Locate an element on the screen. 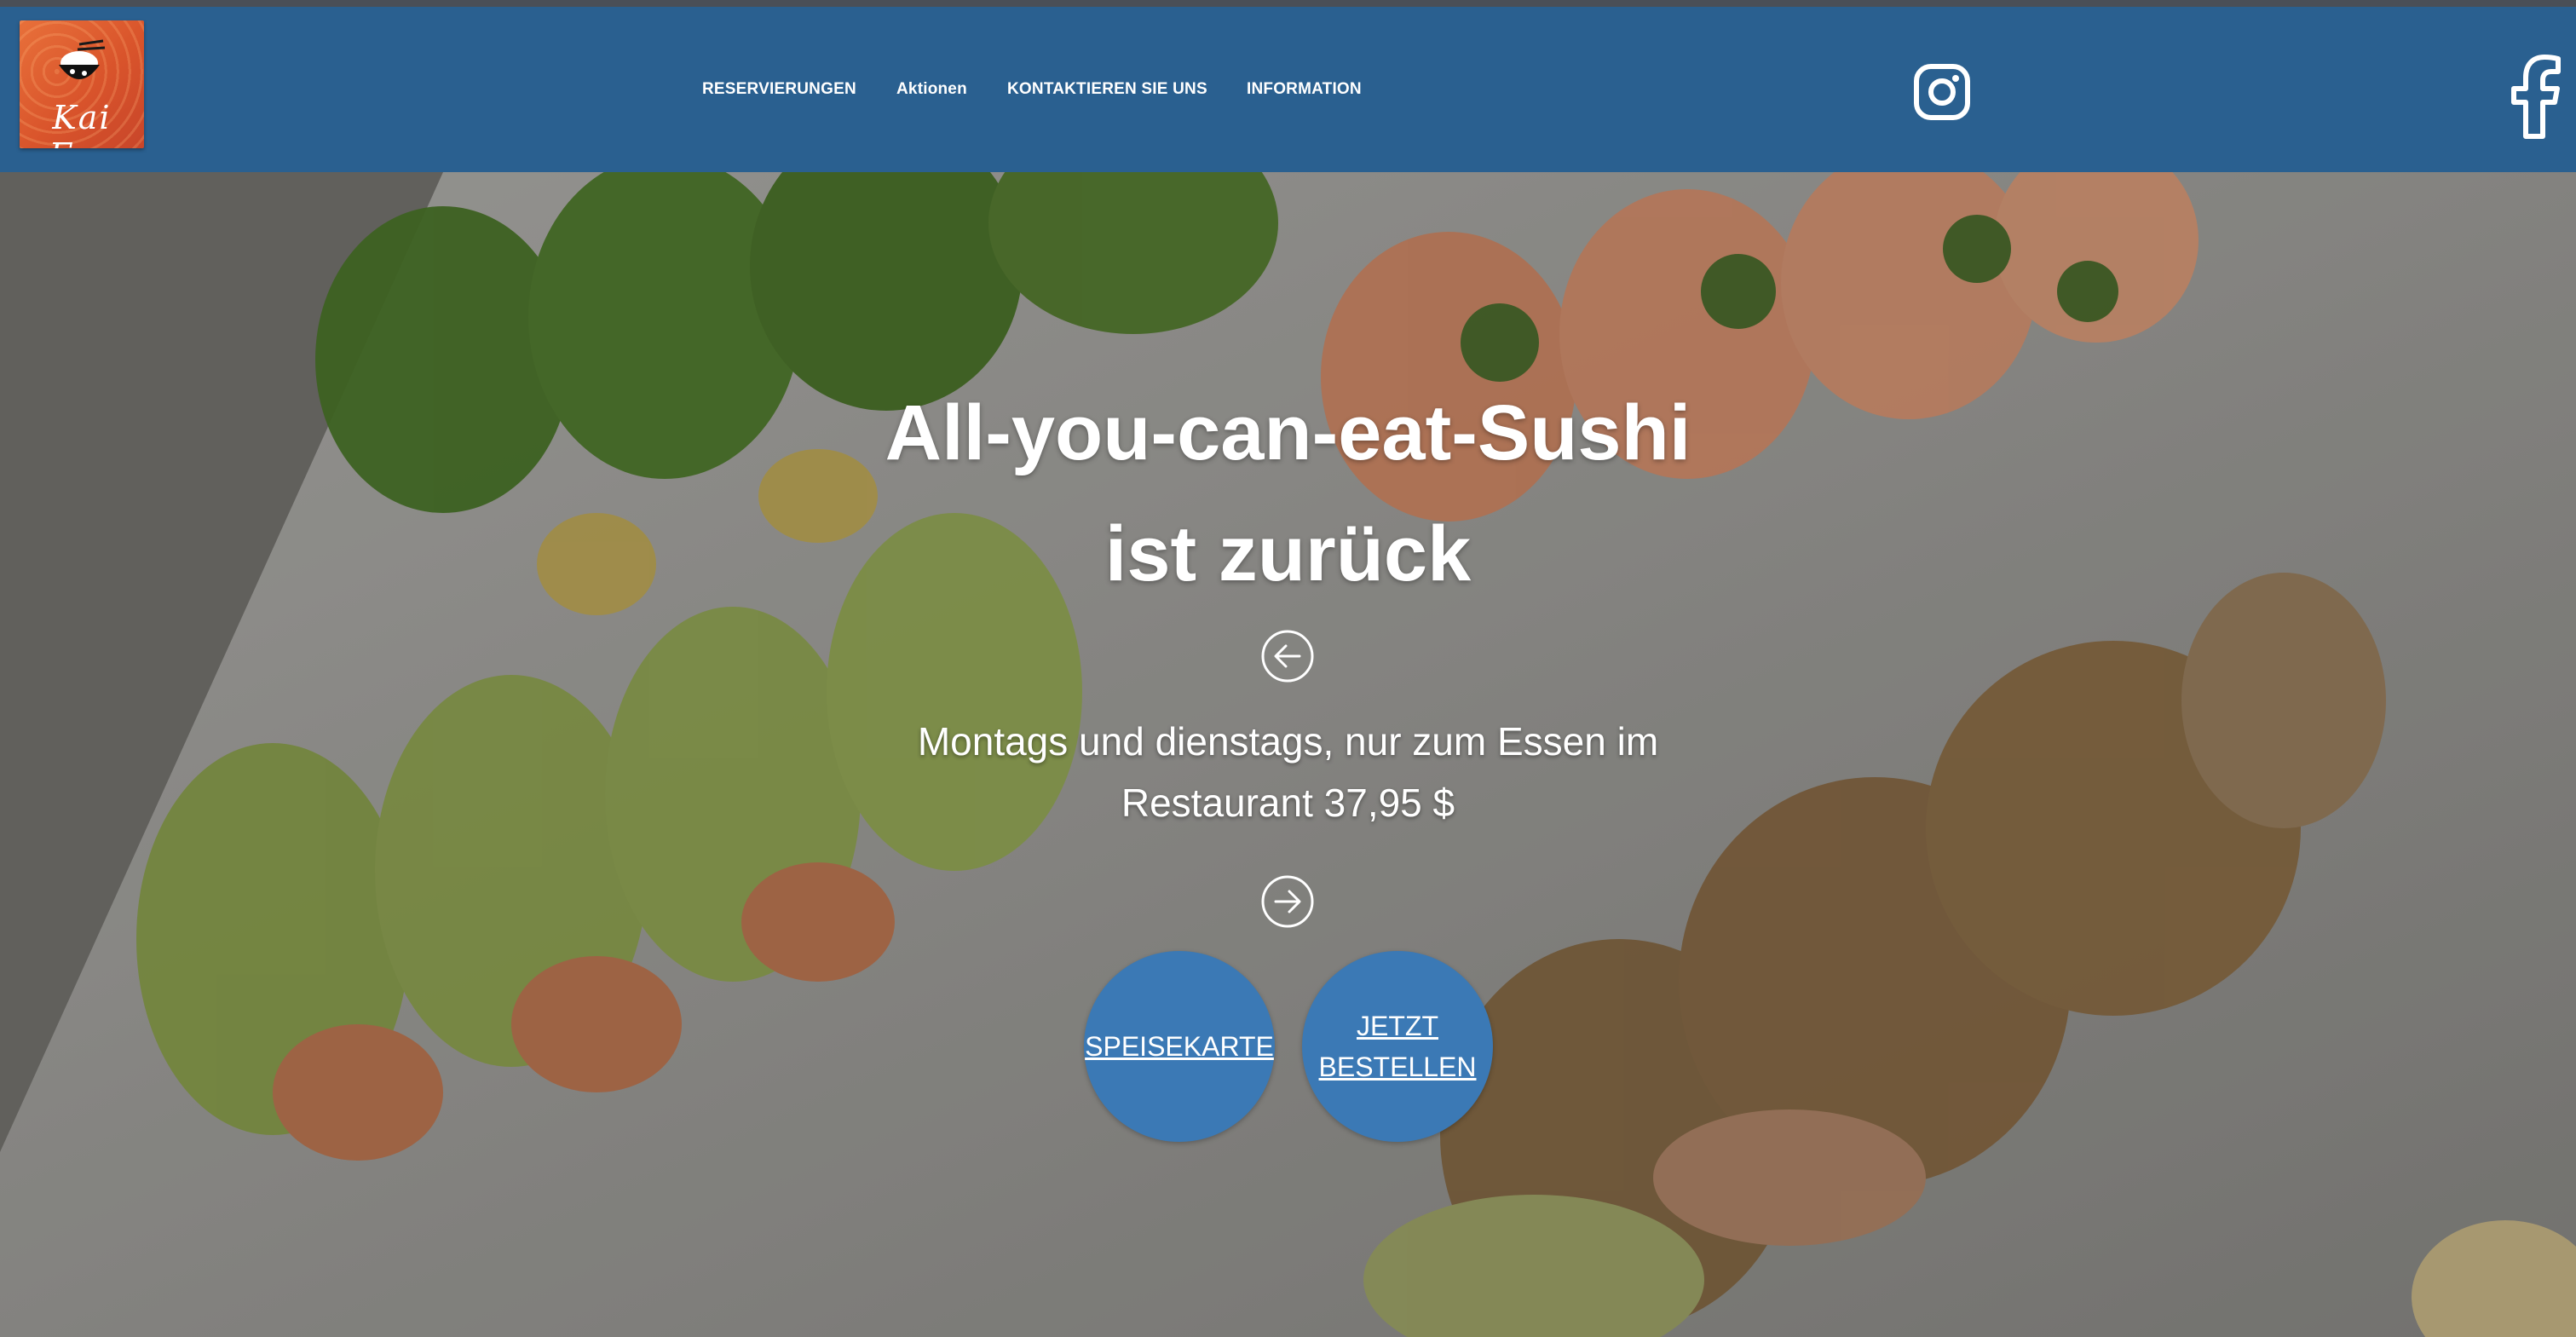 The height and width of the screenshot is (1337, 2576). speisekarte-label: SPEISEKARTE is located at coordinates (1179, 1046).